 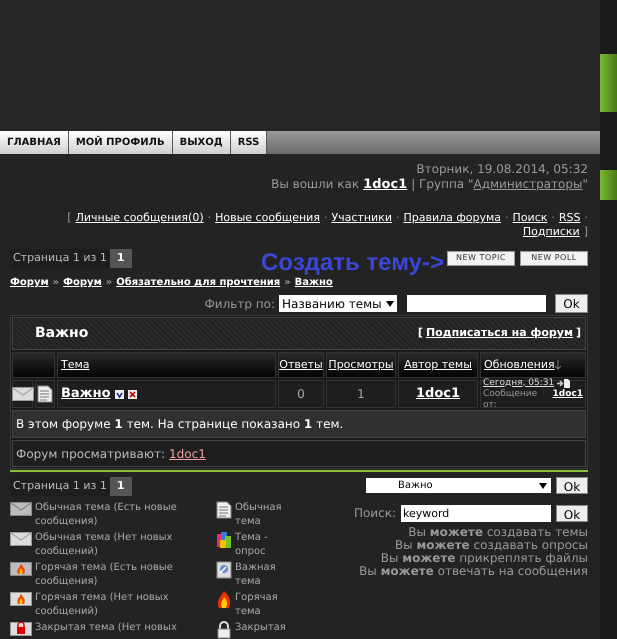 I want to click on column-sort-link: Обновления, so click(x=519, y=365).